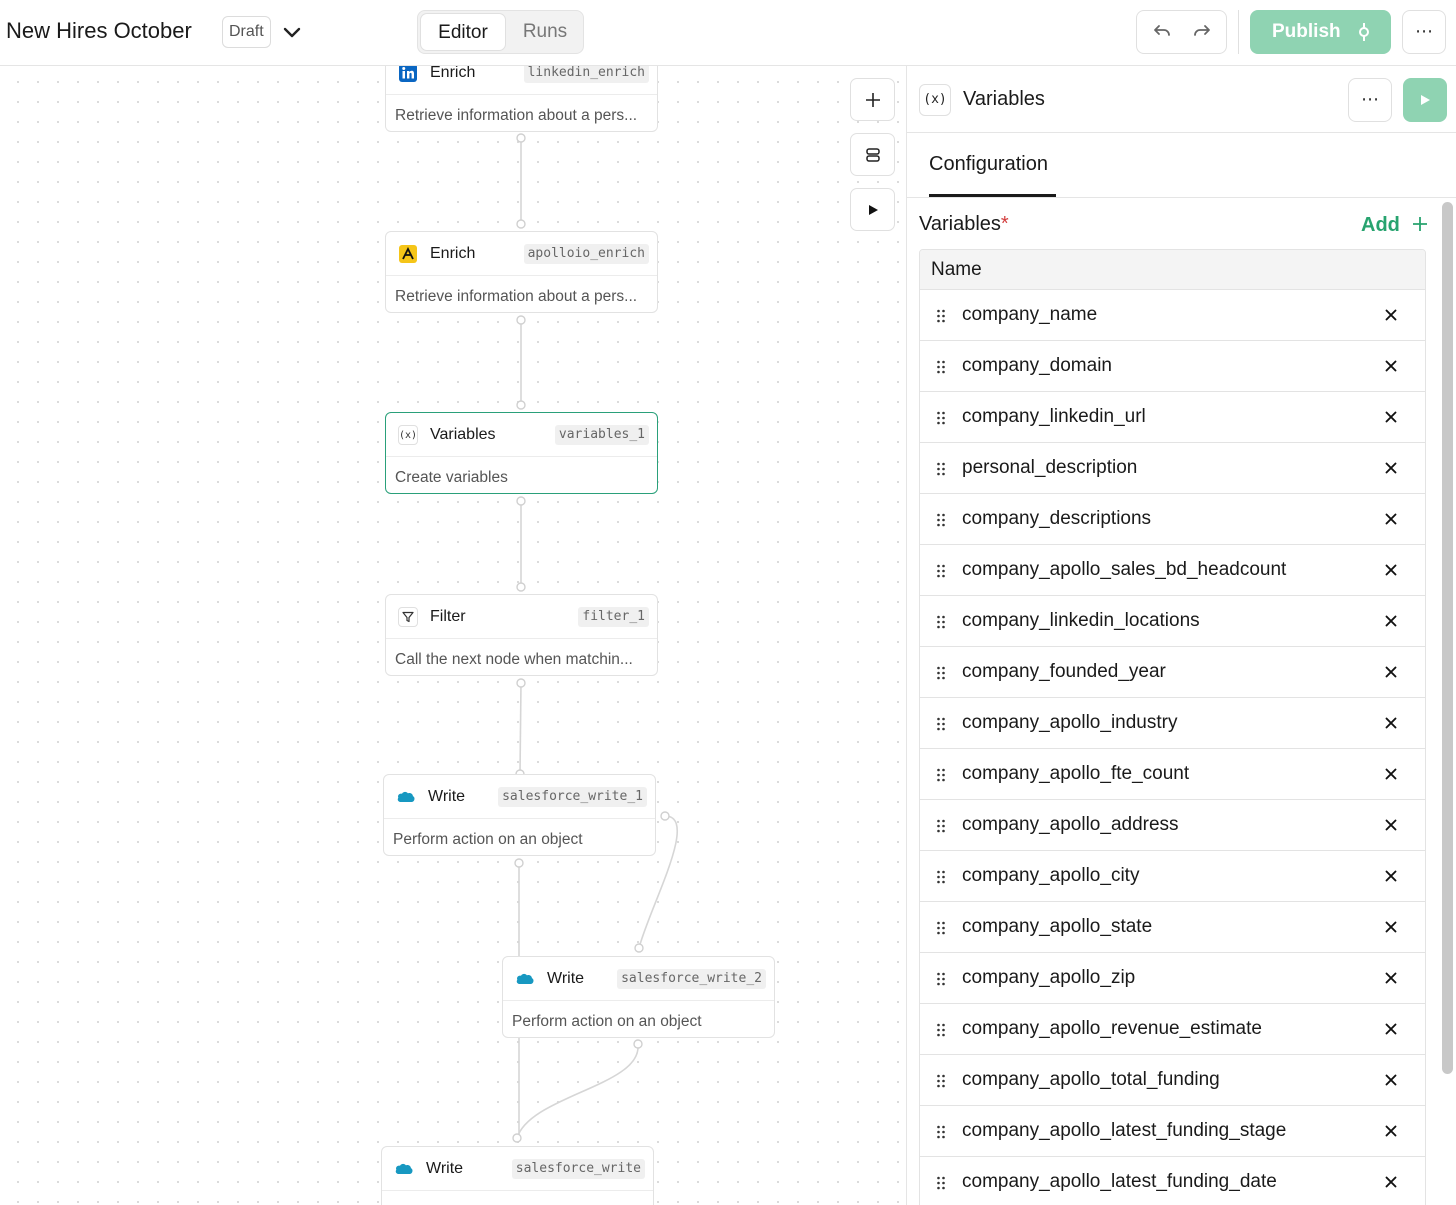 This screenshot has width=1456, height=1205. Describe the element at coordinates (1069, 723) in the screenshot. I see `variable-name: company_apollo_industry` at that location.